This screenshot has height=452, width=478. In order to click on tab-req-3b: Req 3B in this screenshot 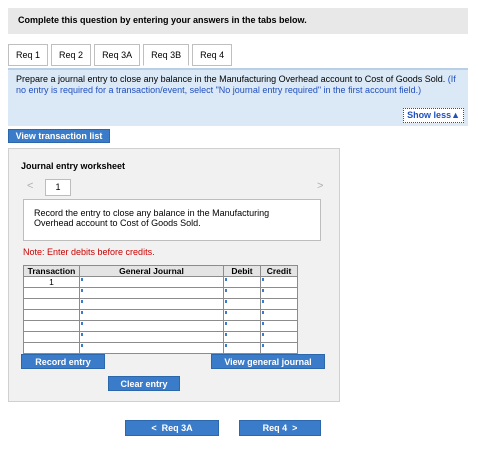, I will do `click(166, 55)`.